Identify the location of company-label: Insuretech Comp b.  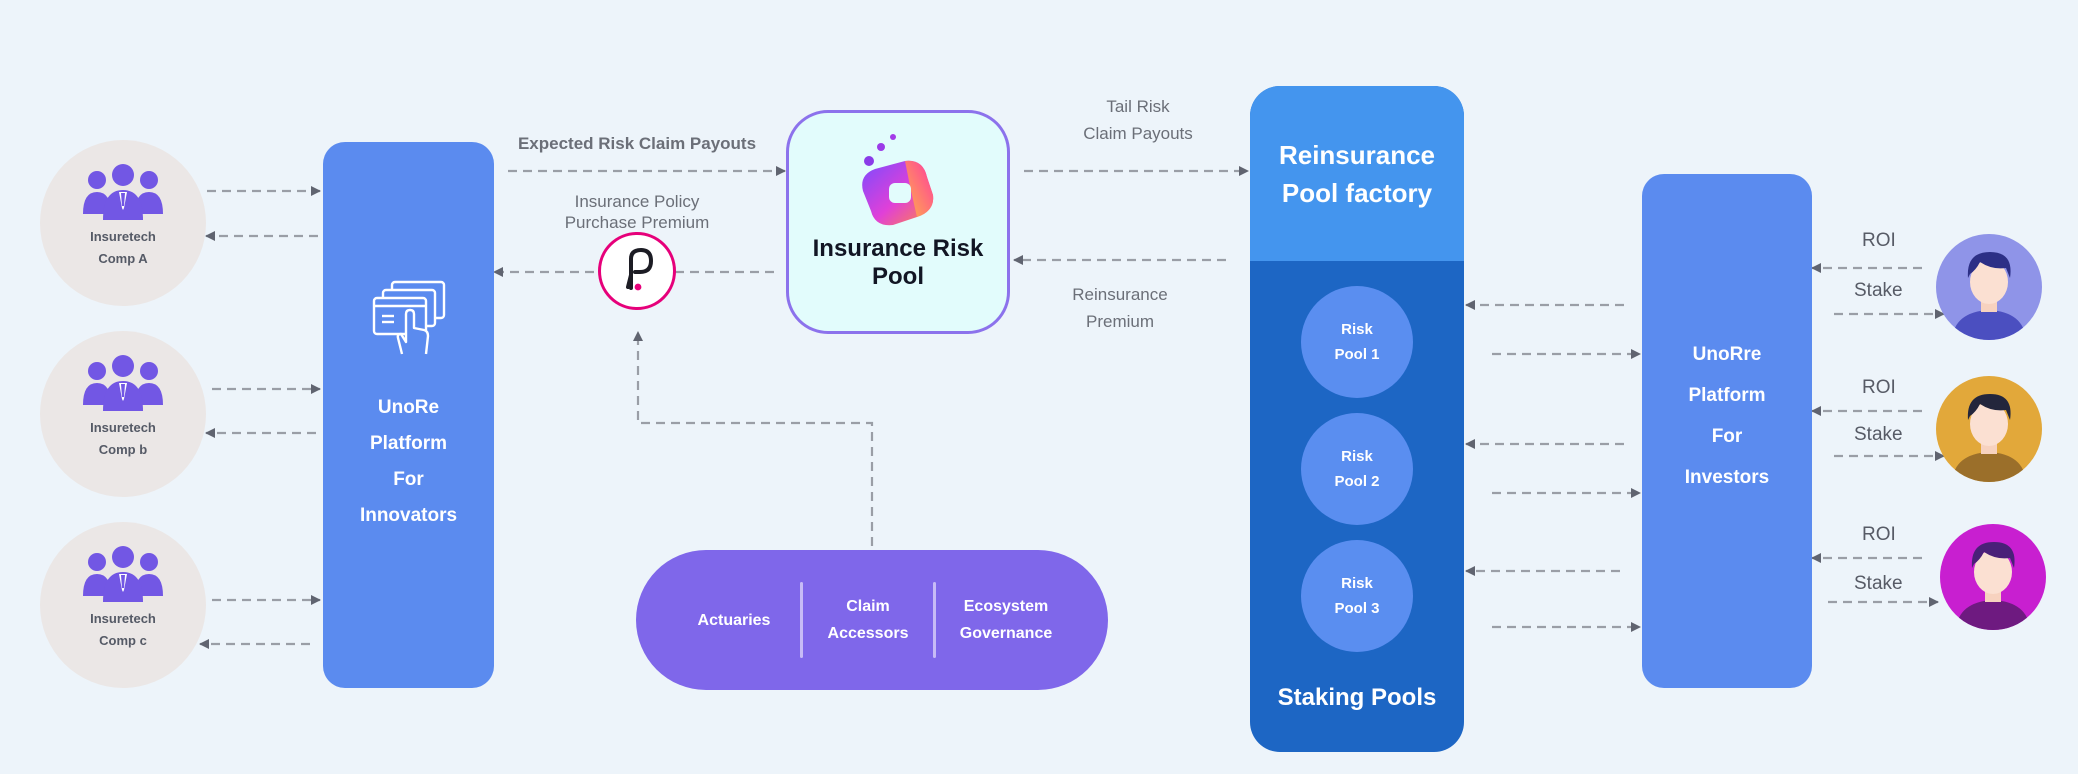
(123, 438).